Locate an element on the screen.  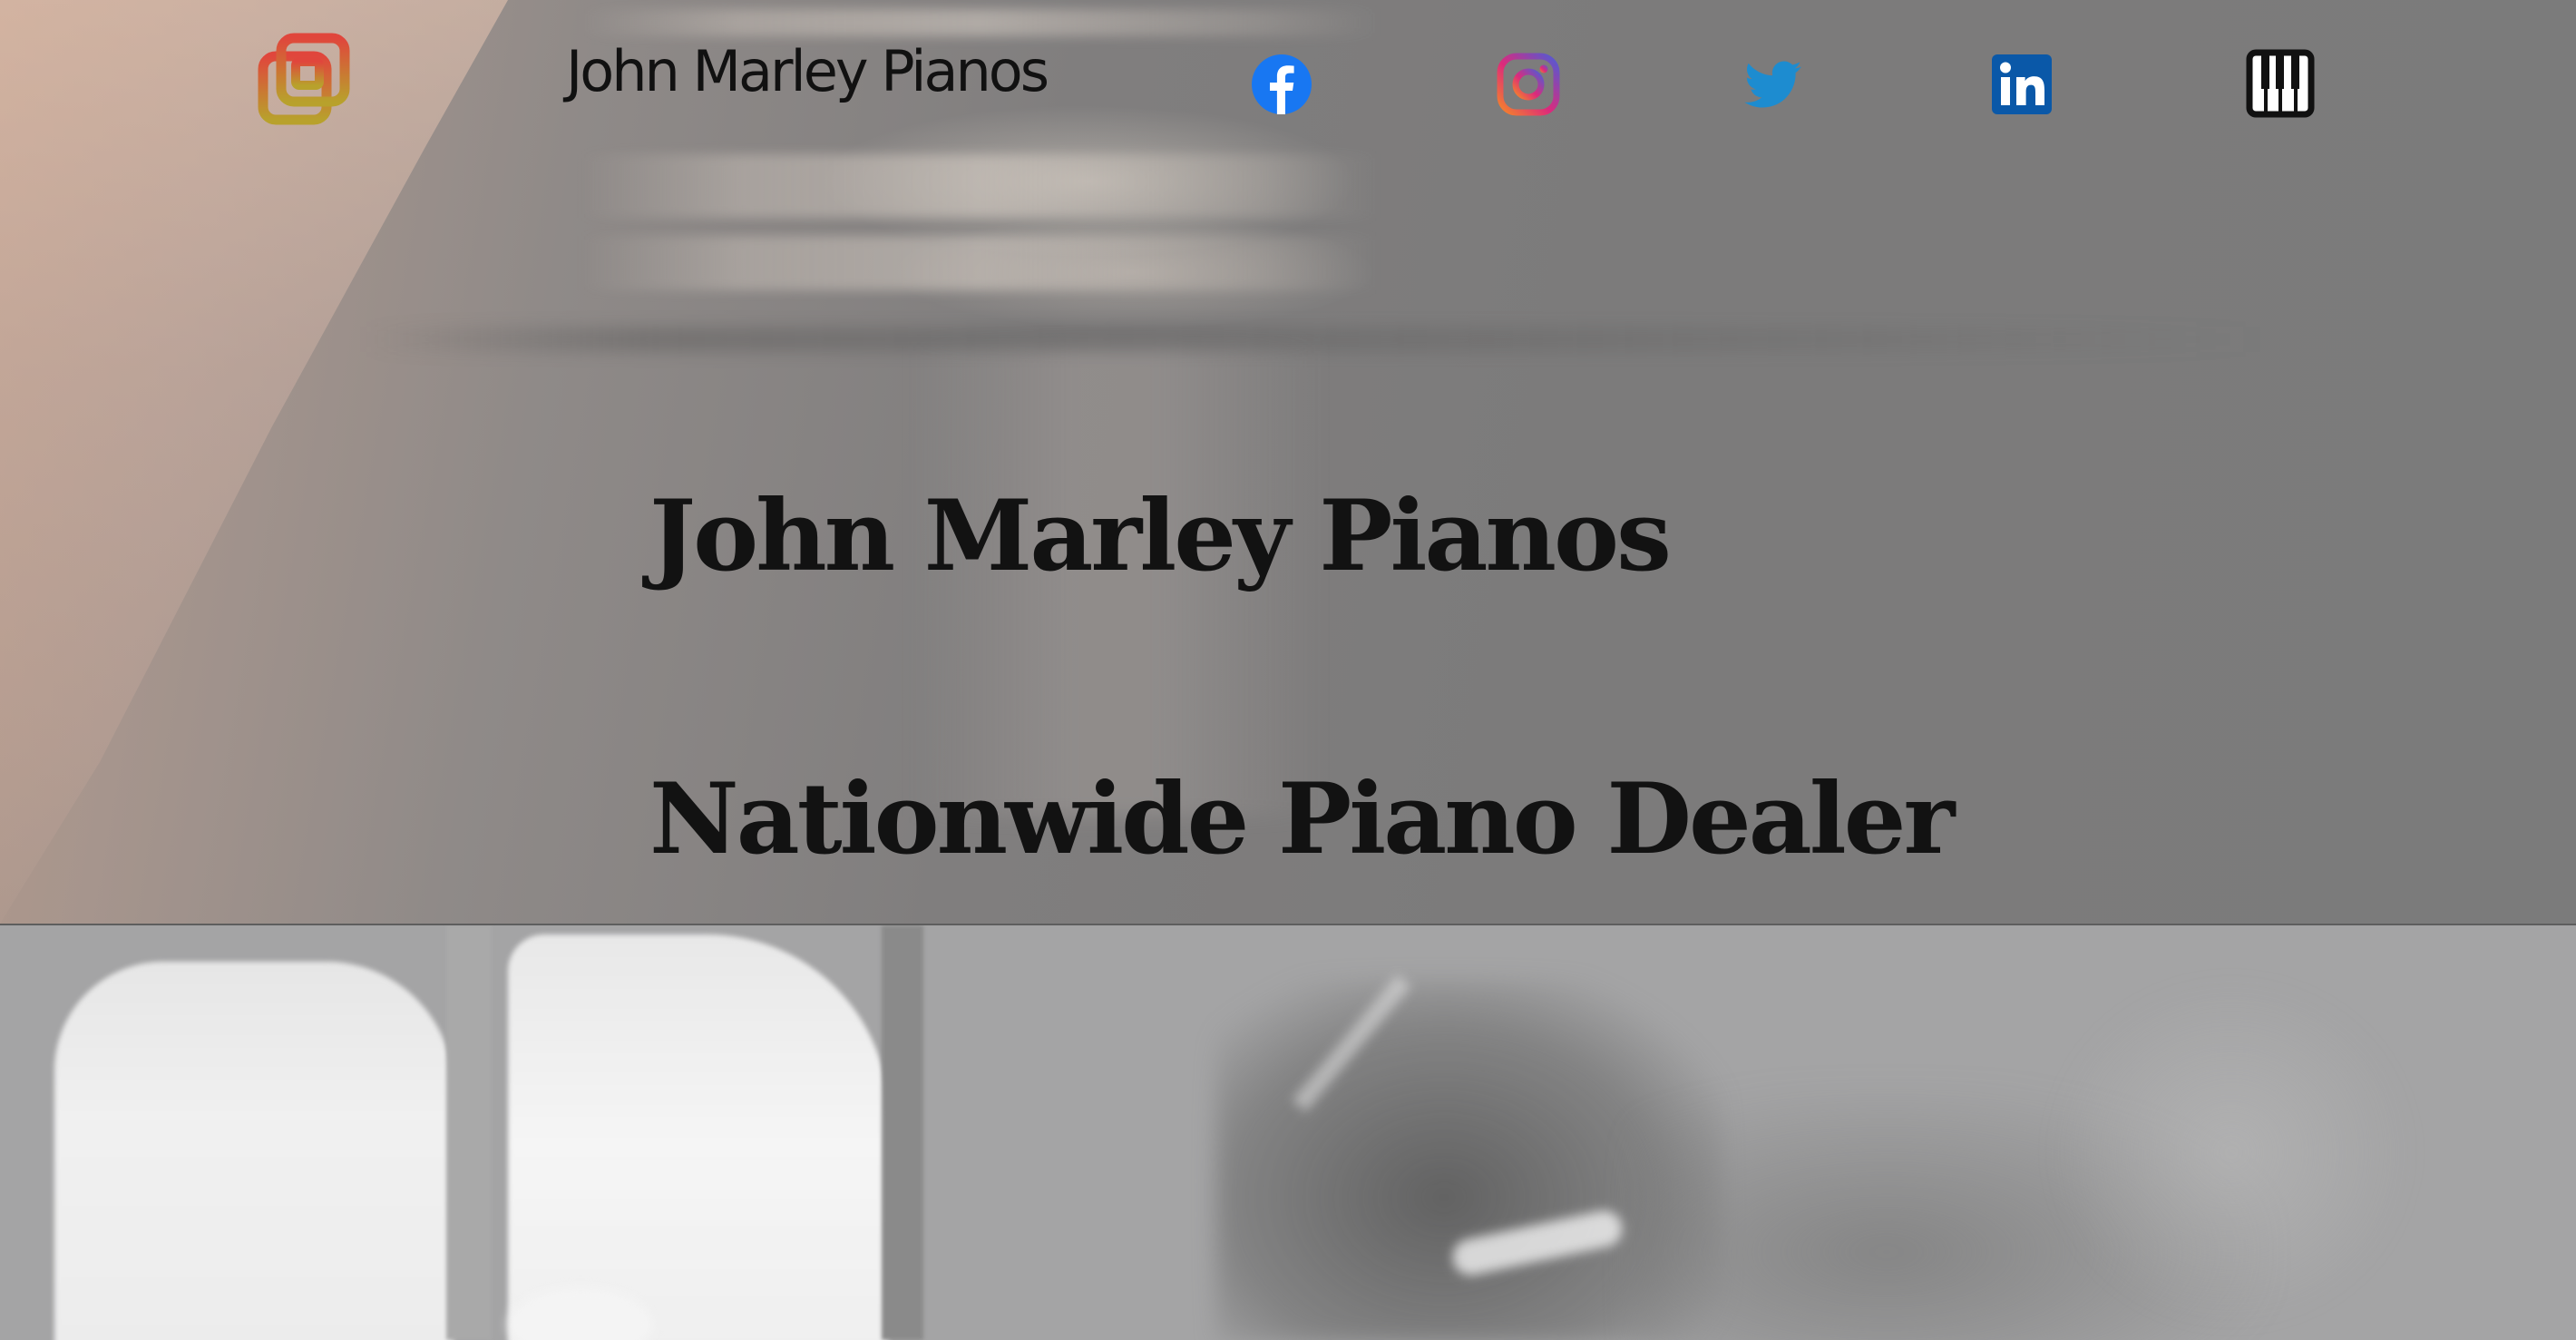
logo-icon is located at coordinates (304, 79).